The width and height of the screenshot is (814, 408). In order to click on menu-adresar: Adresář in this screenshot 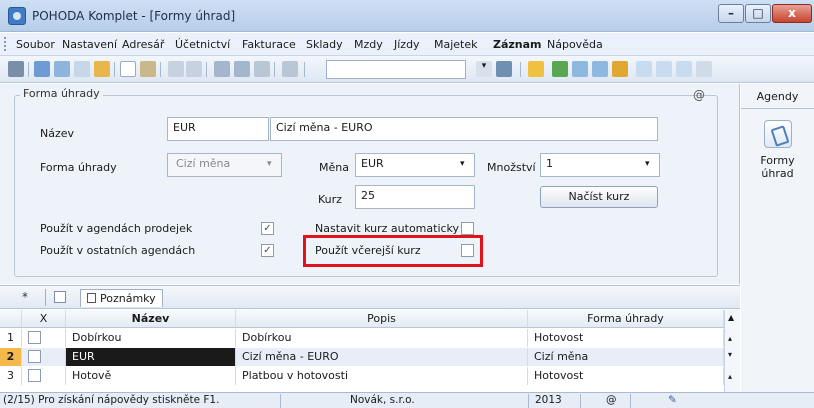, I will do `click(143, 44)`.